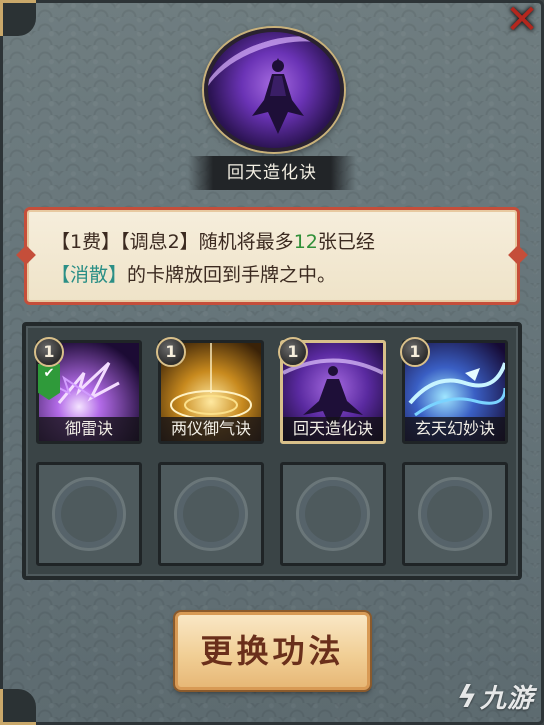 This screenshot has height=725, width=544. What do you see at coordinates (232, 275) in the screenshot?
I see `description-text: 的卡牌放回到手牌之中。` at bounding box center [232, 275].